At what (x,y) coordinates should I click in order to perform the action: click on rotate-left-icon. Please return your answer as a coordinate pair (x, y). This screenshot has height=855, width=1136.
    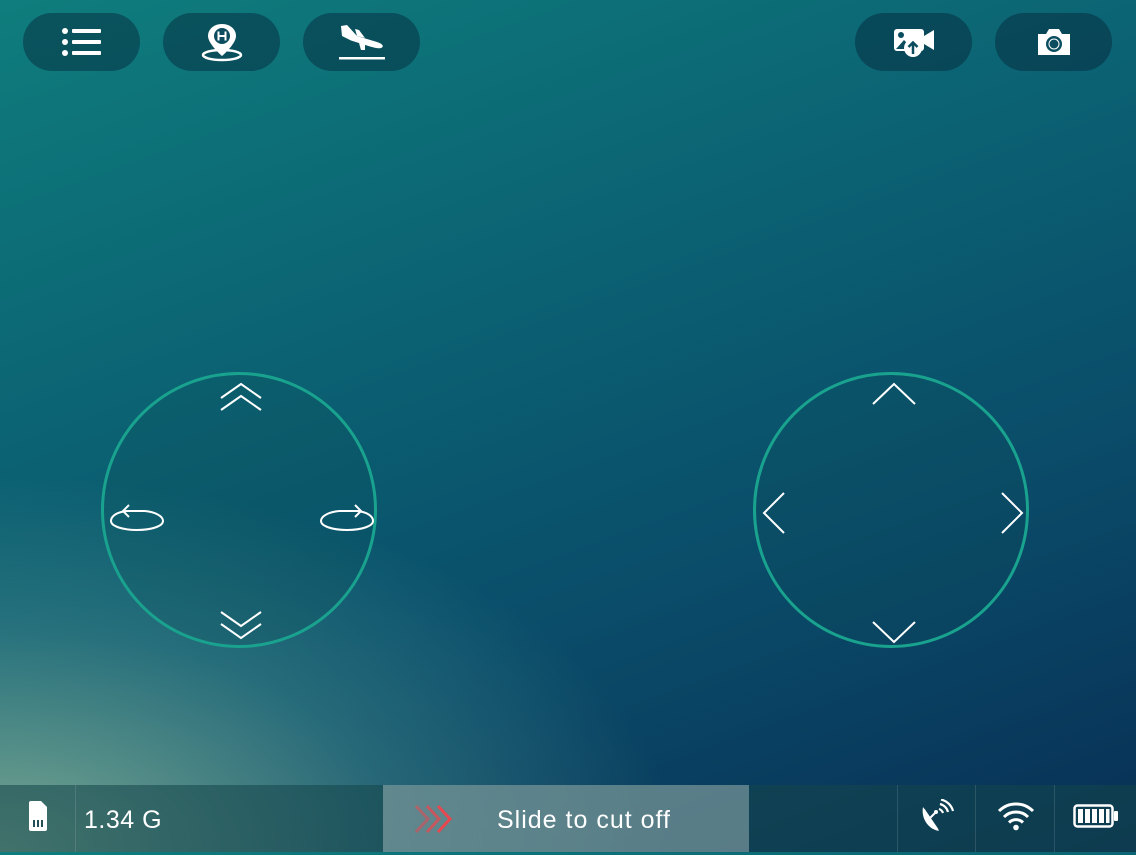
    Looking at the image, I should click on (137, 519).